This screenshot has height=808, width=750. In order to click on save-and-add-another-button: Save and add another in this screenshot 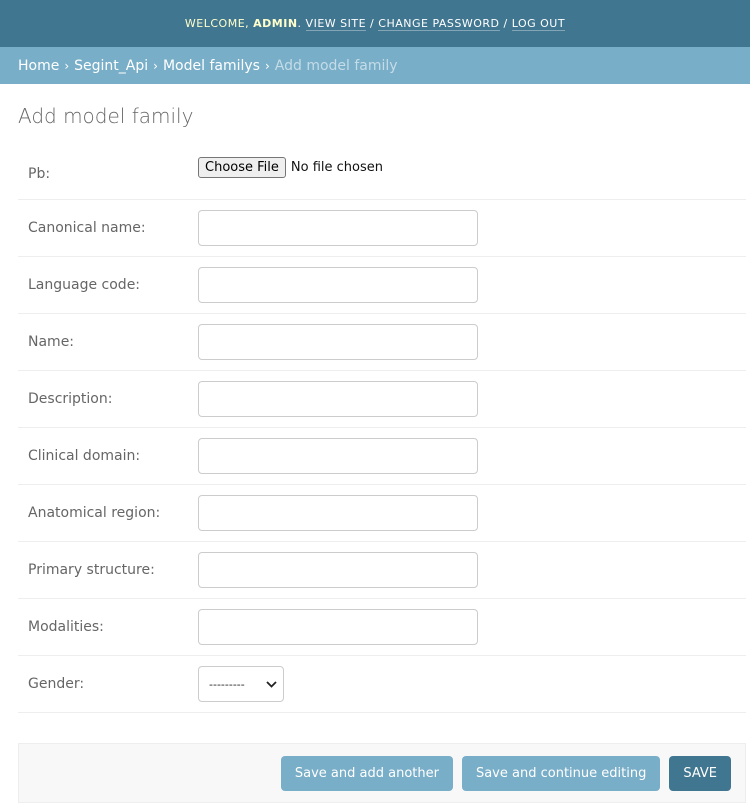, I will do `click(366, 773)`.